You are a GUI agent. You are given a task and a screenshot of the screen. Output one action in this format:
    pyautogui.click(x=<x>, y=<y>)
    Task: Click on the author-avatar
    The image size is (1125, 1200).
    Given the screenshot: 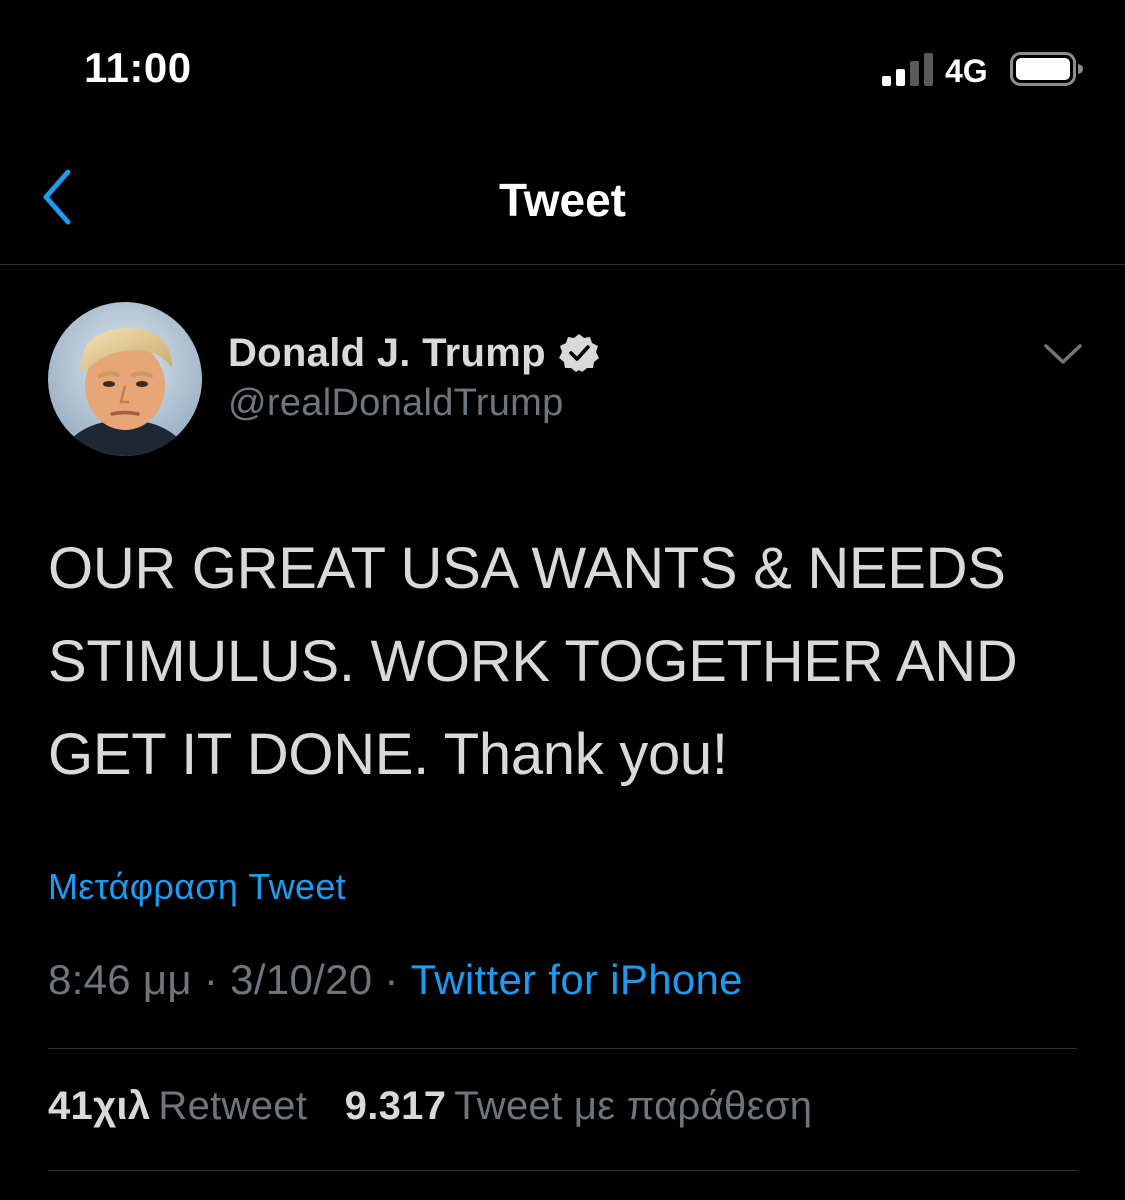 What is the action you would take?
    pyautogui.click(x=125, y=379)
    